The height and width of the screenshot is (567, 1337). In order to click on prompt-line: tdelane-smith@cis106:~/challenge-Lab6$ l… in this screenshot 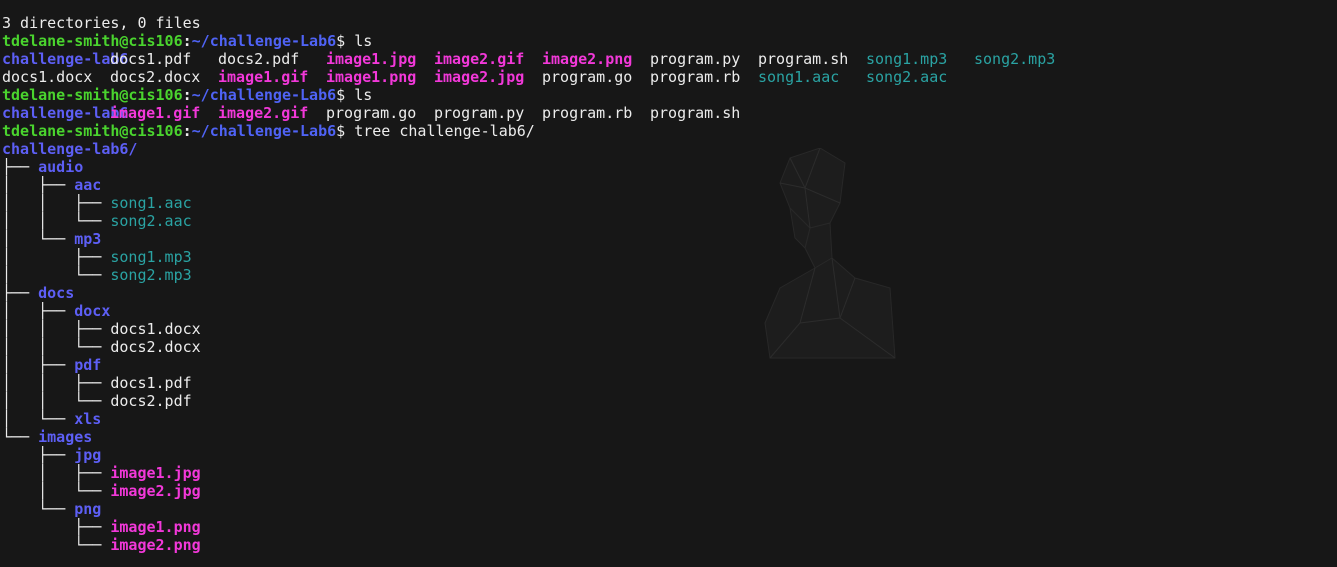, I will do `click(542, 41)`.